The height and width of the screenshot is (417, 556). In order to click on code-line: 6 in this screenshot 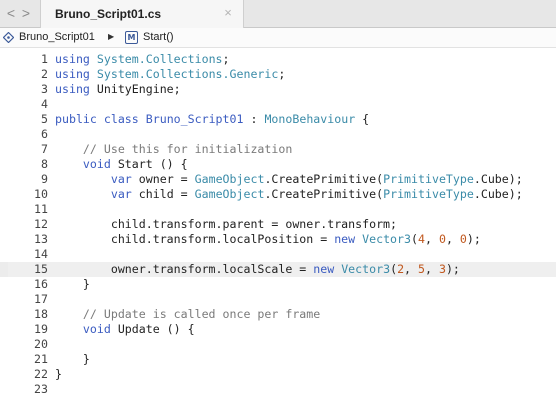, I will do `click(278, 134)`.